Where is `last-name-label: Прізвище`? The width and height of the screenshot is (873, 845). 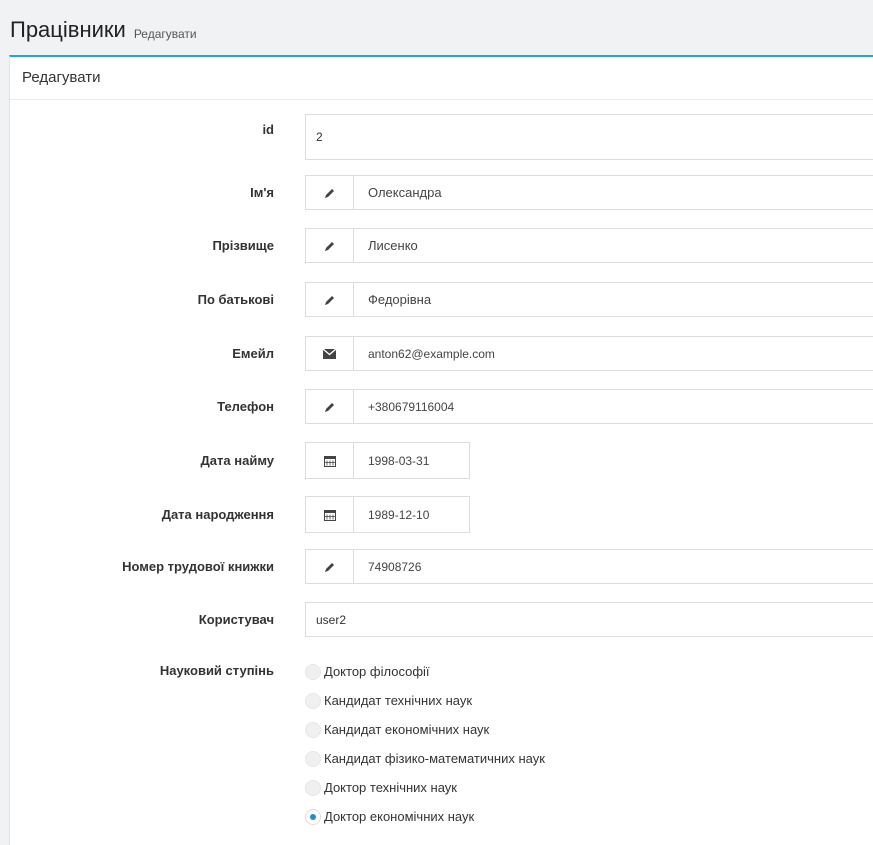
last-name-label: Прізвище is located at coordinates (243, 245).